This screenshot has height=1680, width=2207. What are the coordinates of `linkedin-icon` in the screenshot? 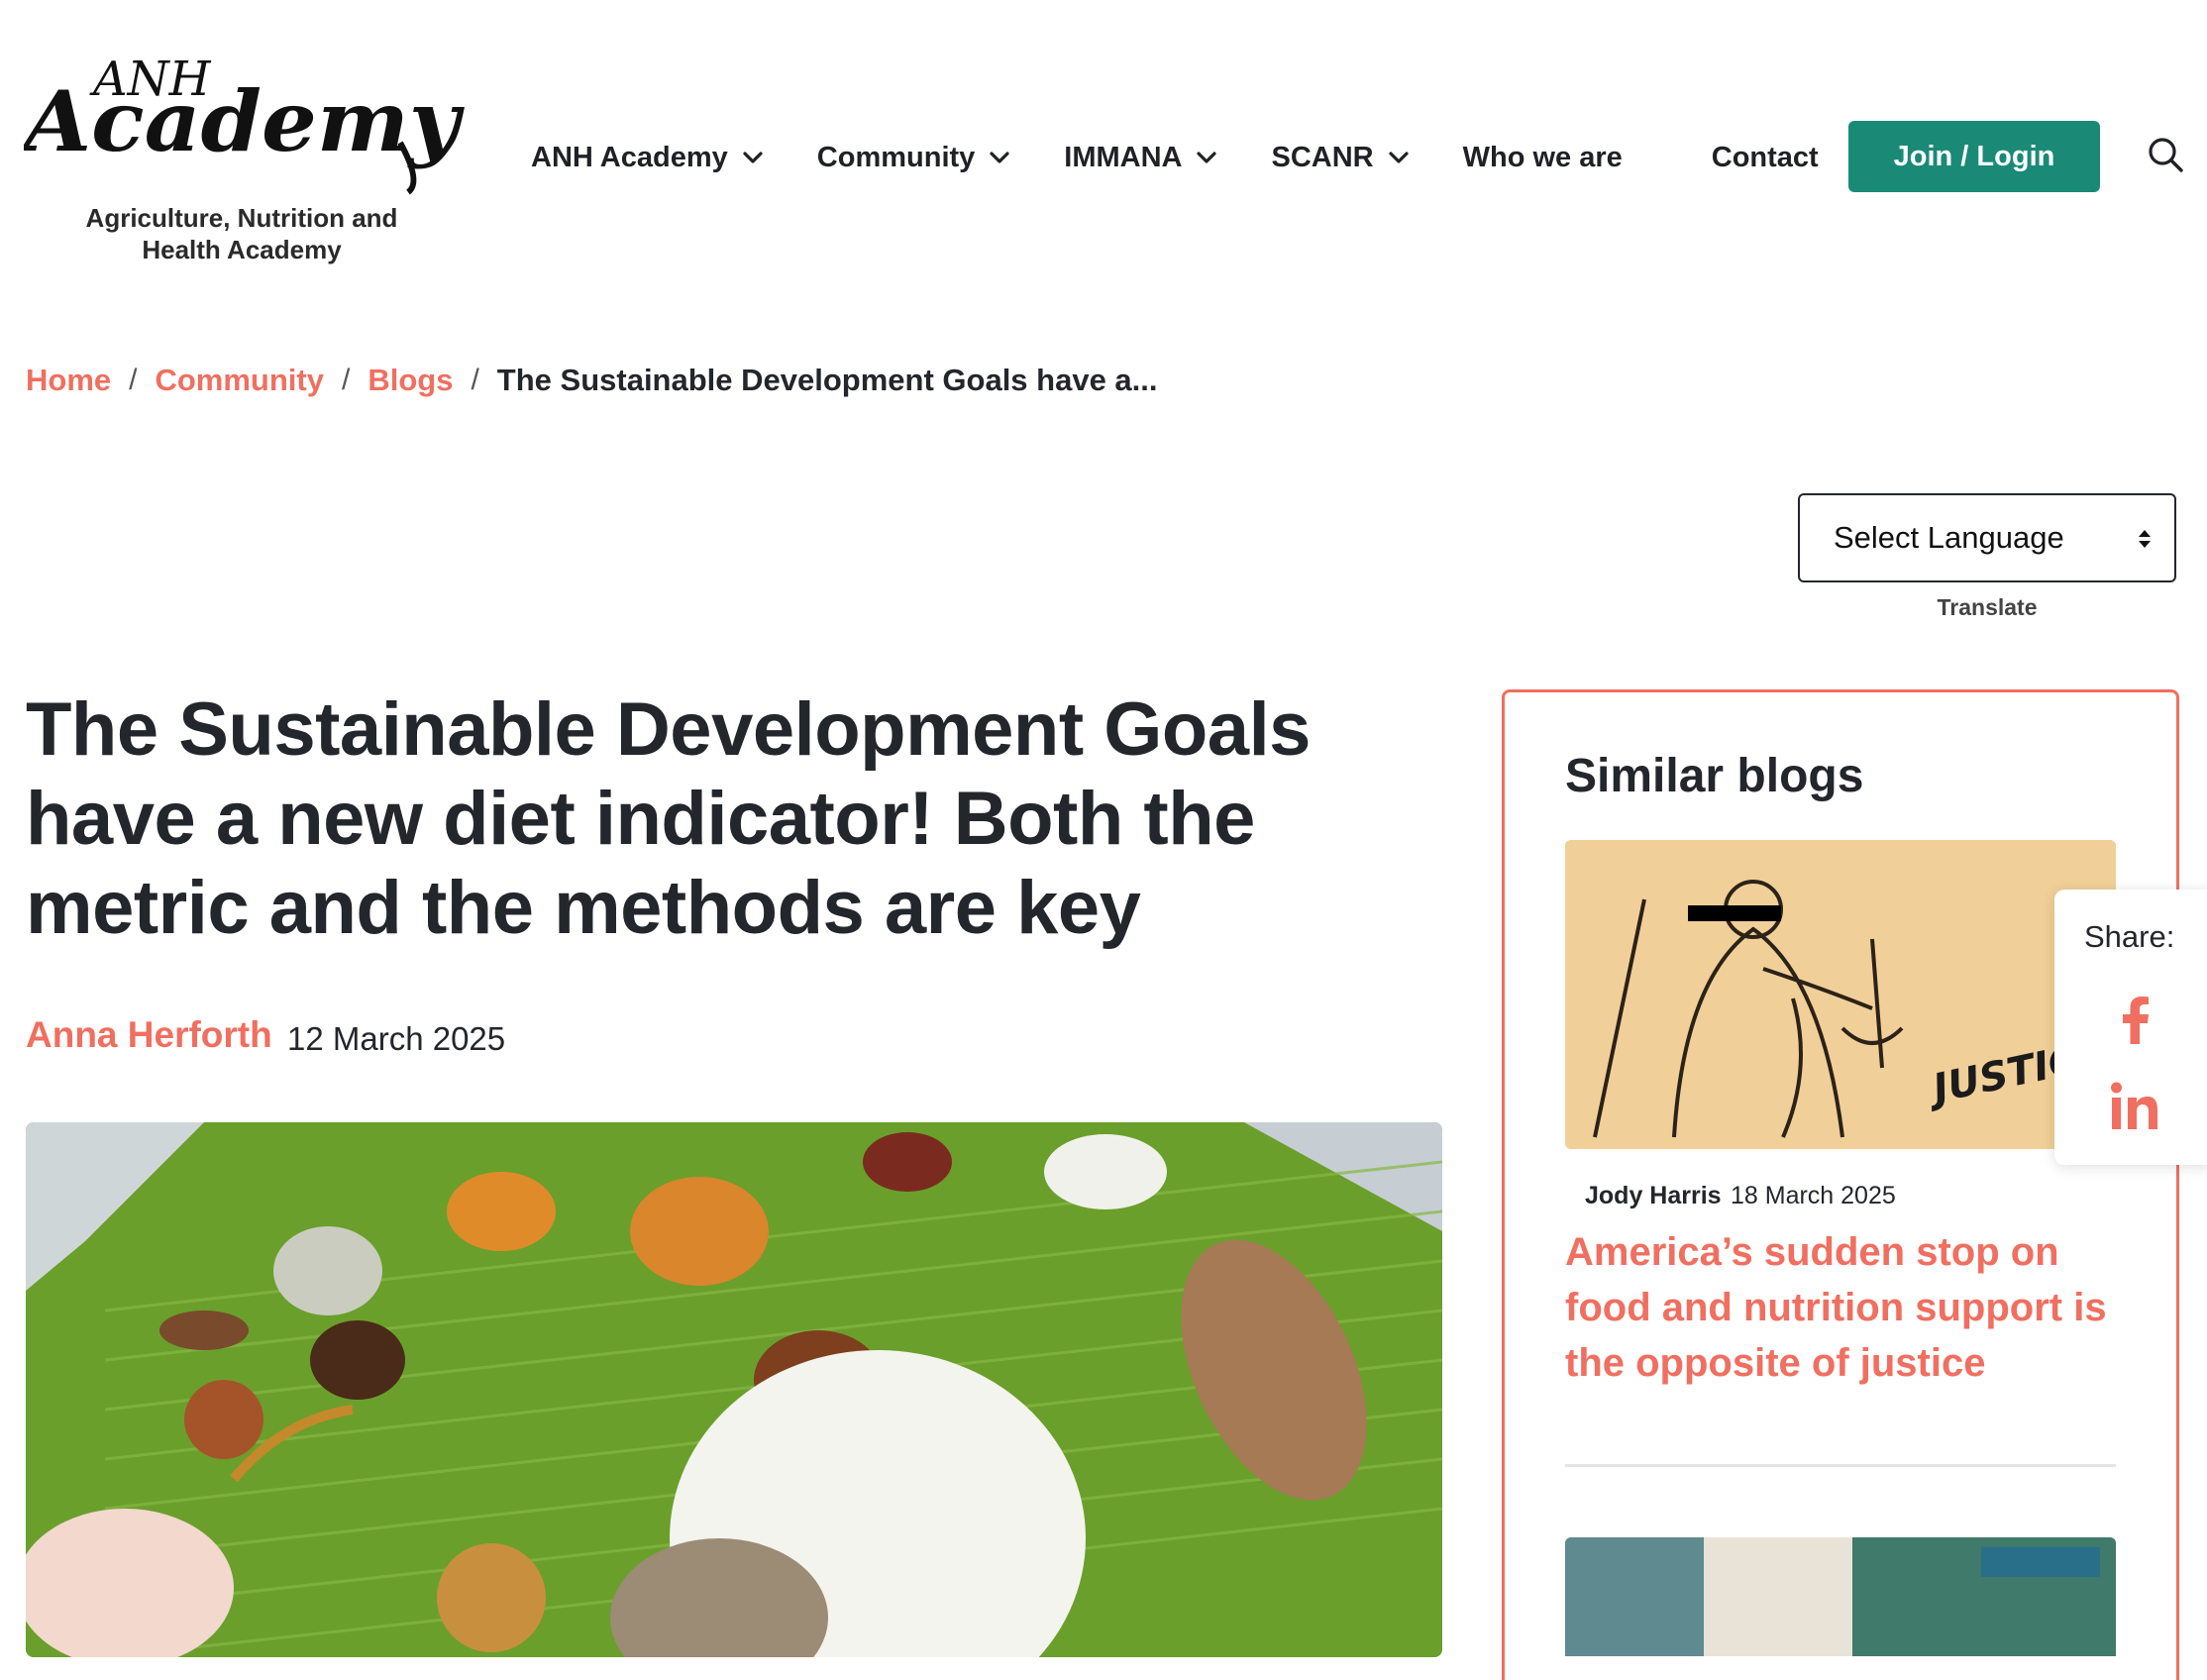 It's located at (2135, 1106).